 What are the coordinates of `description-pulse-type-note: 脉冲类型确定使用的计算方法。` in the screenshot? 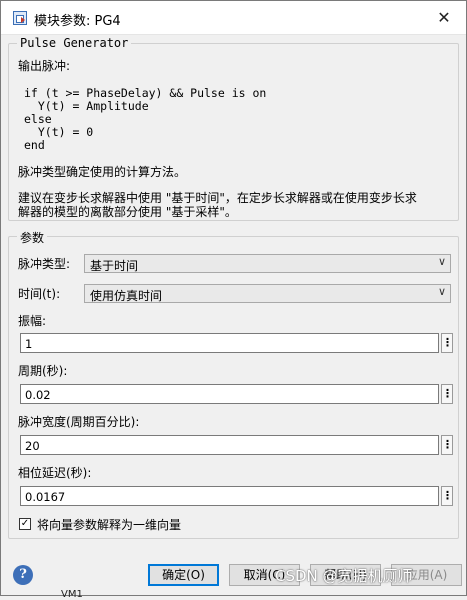 It's located at (102, 172).